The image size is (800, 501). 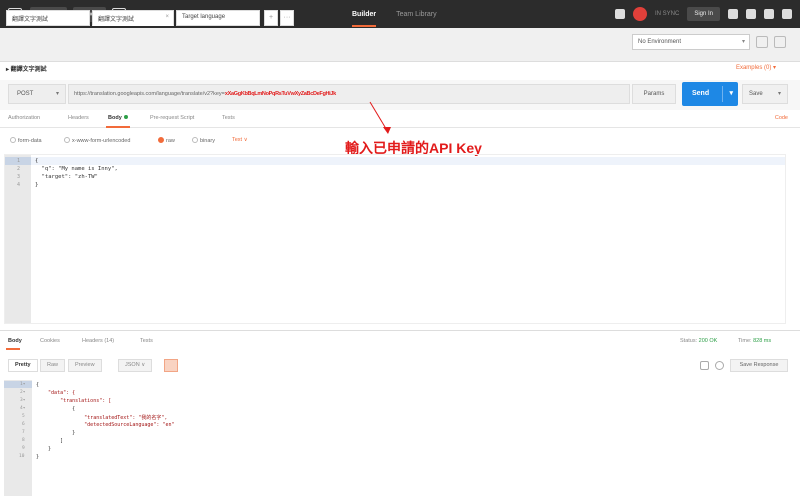 I want to click on line-number: 7, so click(x=23, y=432).